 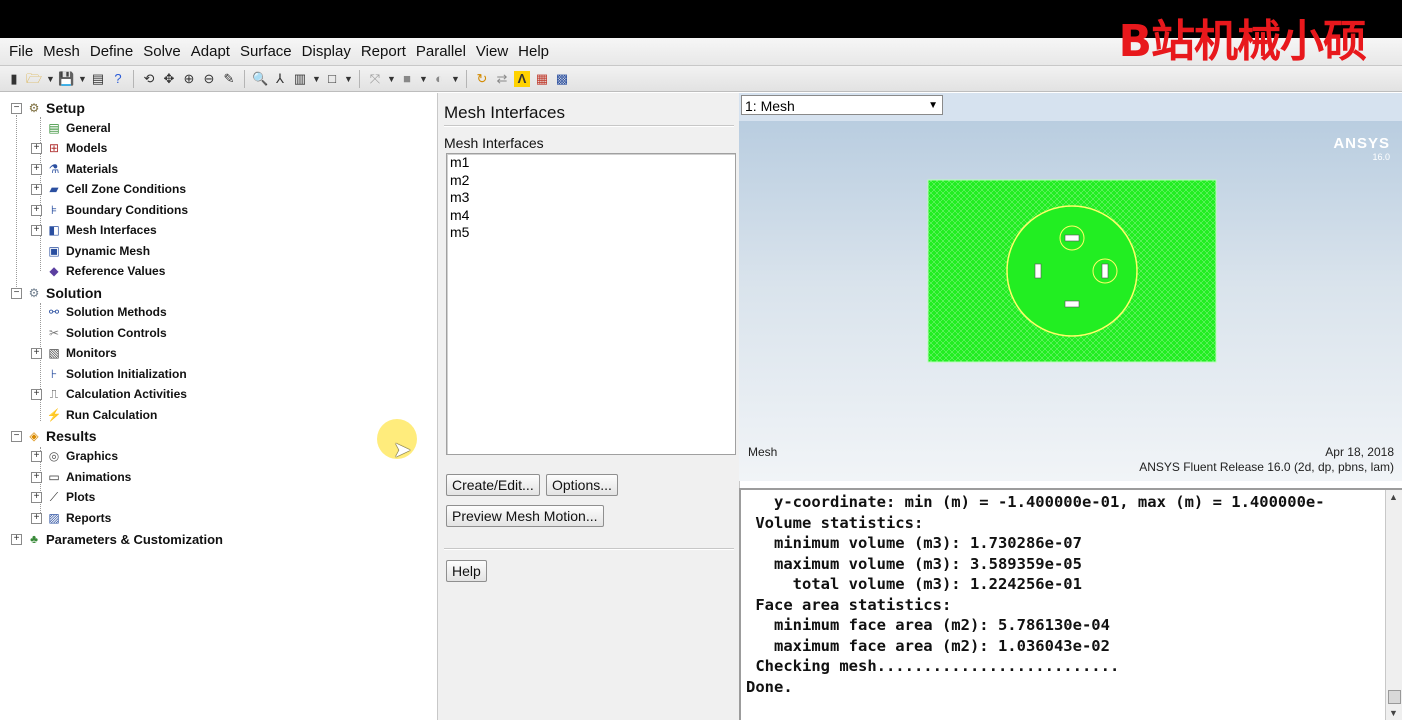 What do you see at coordinates (111, 51) in the screenshot?
I see `menu-define: Define` at bounding box center [111, 51].